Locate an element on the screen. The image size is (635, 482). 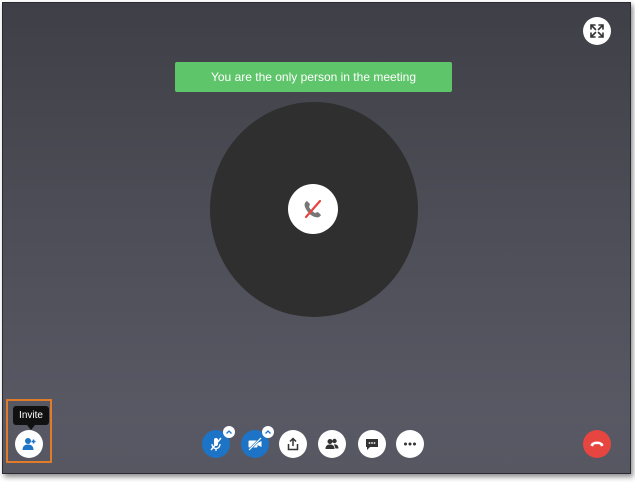
add-person-icon is located at coordinates (29, 444).